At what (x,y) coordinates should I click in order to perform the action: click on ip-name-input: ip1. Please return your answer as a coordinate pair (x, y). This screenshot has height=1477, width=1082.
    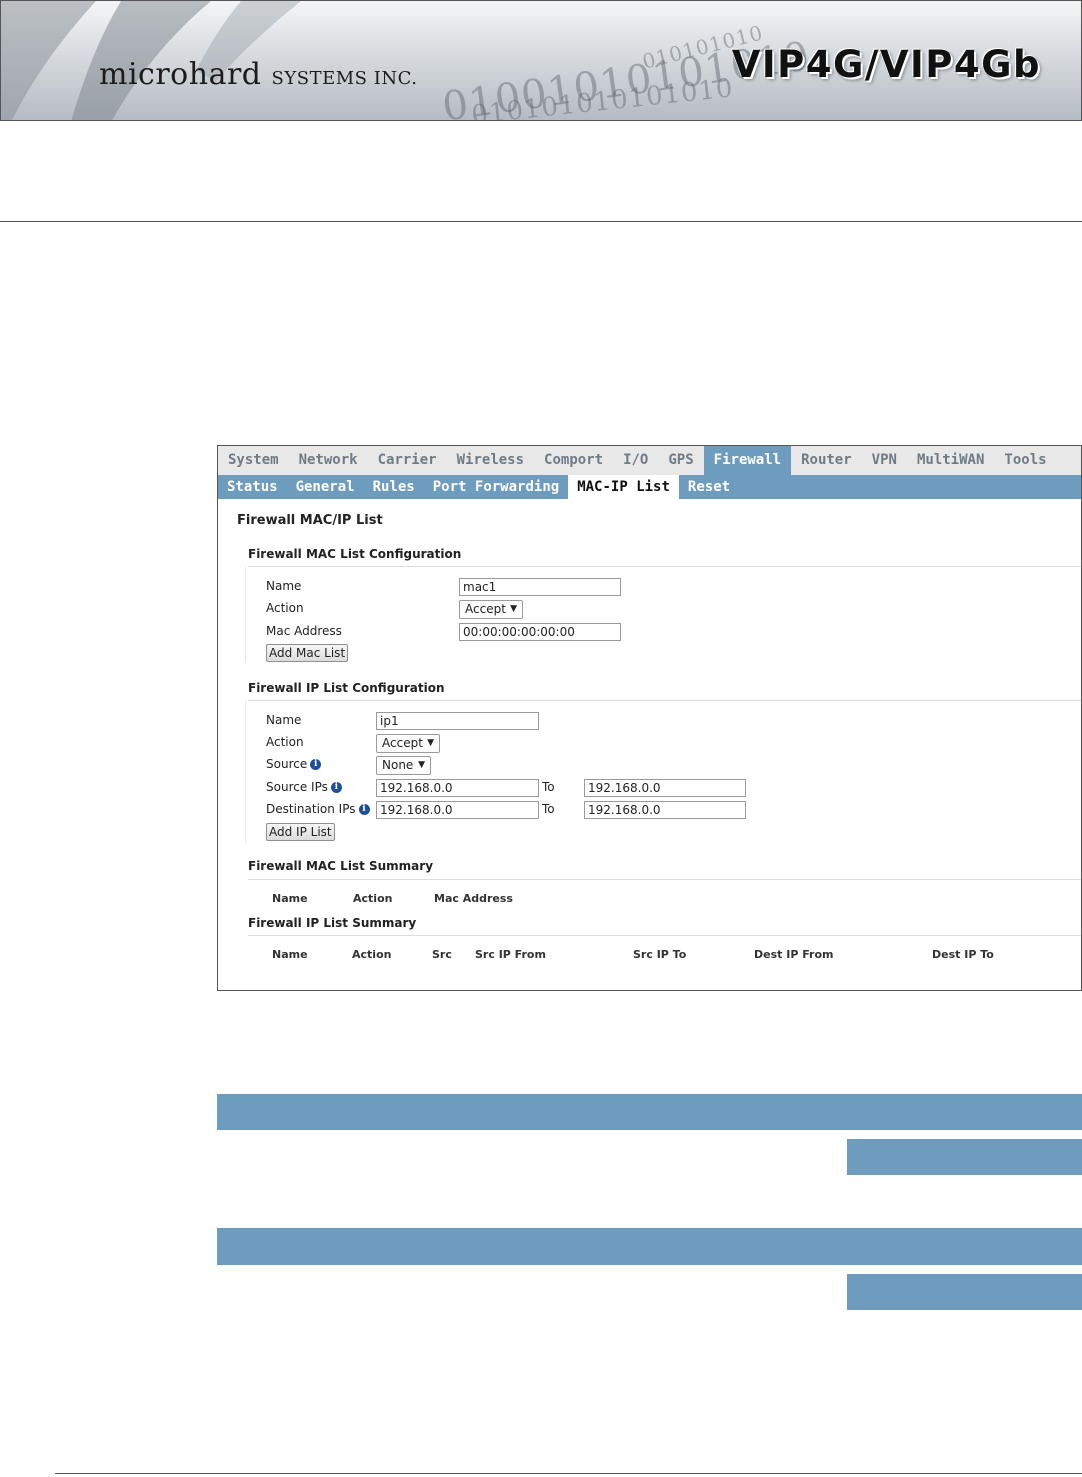
    Looking at the image, I should click on (457, 721).